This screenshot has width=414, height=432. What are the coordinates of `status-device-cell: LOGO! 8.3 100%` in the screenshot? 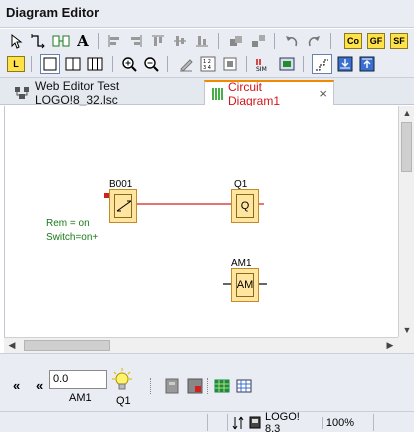 It's located at (290, 421).